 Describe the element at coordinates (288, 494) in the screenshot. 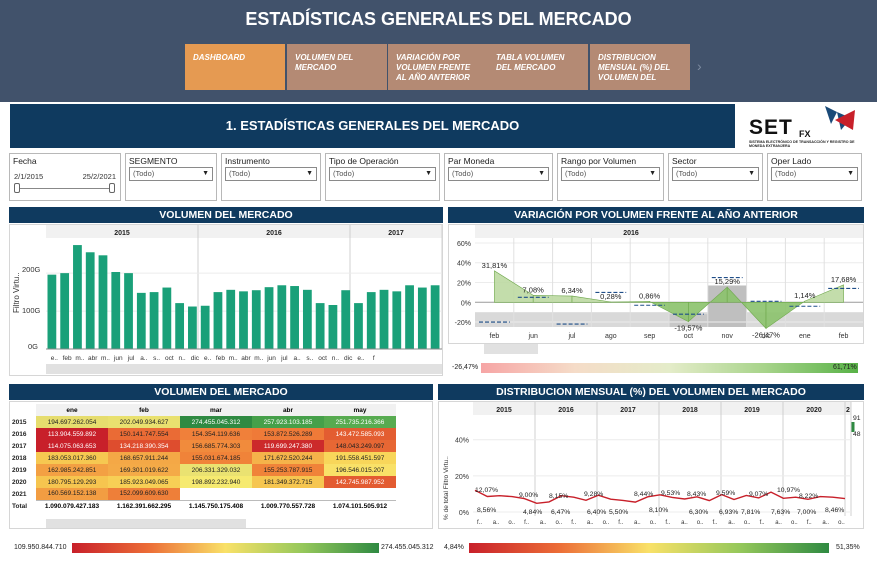

I see `table-cell` at that location.